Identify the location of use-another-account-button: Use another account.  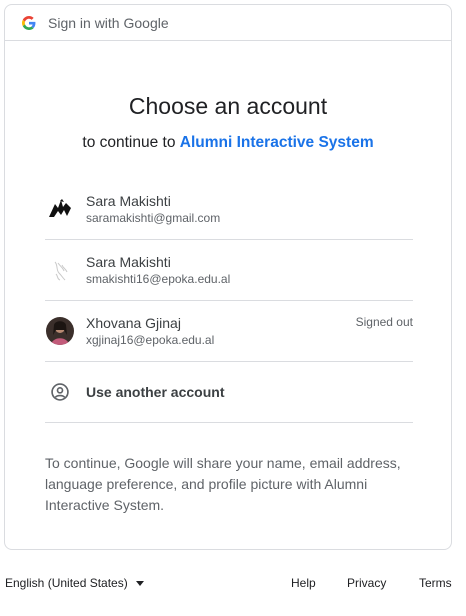
(229, 392).